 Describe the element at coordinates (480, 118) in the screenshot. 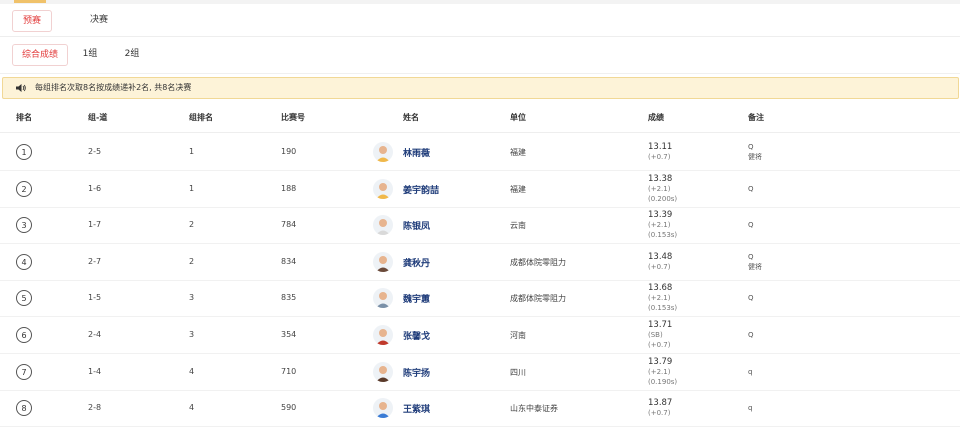

I see `table-header: 排名 组-道 组排名 比赛号 姓名 单位 成绩 备注` at that location.